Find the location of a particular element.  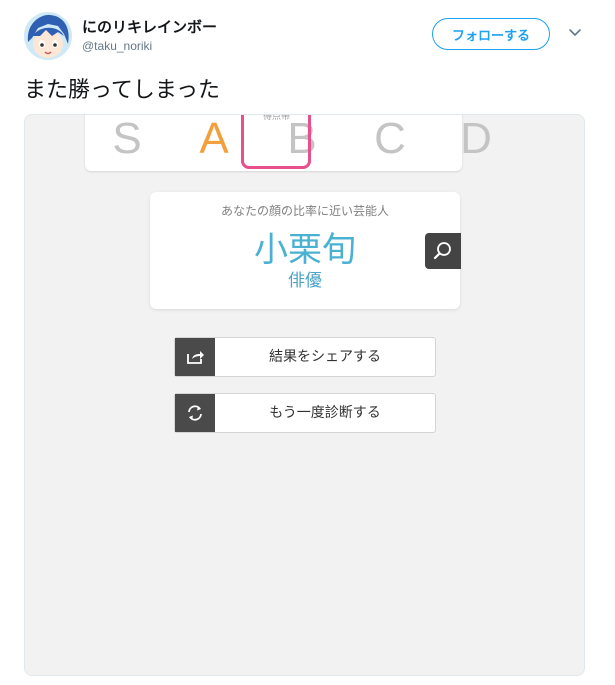

magnifier-icon is located at coordinates (443, 251).